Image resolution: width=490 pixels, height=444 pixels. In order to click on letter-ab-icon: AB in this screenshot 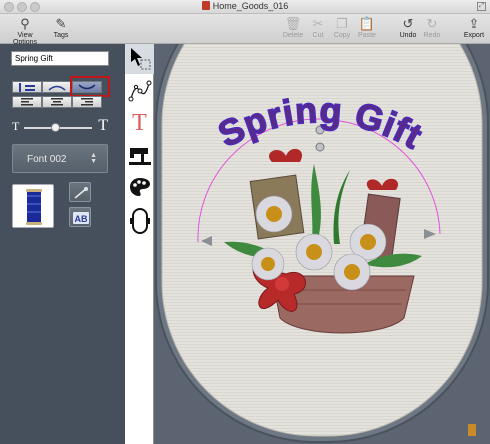, I will do `click(81, 218)`.